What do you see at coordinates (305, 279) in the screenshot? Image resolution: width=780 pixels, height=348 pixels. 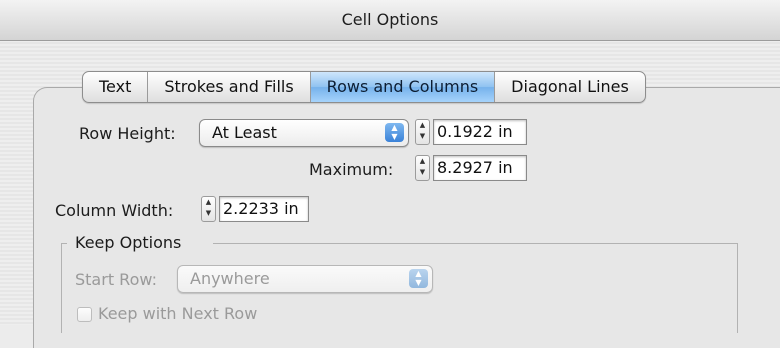 I see `start-row-popup: Anywhere ▲ ▼` at bounding box center [305, 279].